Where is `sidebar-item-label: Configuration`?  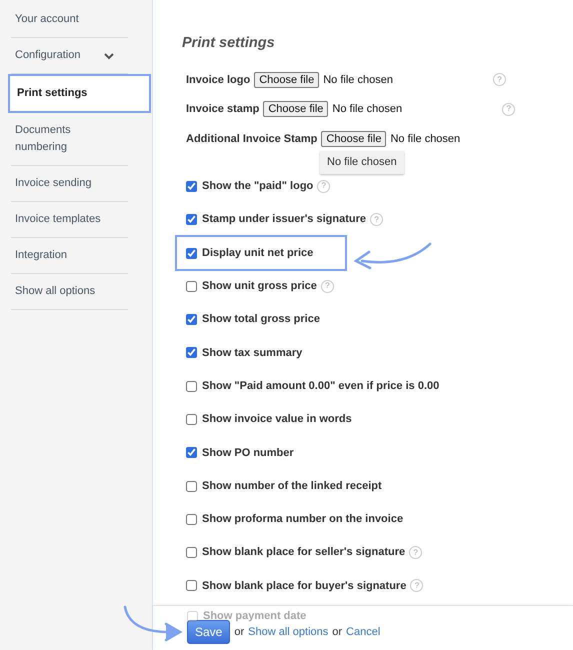 sidebar-item-label: Configuration is located at coordinates (47, 55).